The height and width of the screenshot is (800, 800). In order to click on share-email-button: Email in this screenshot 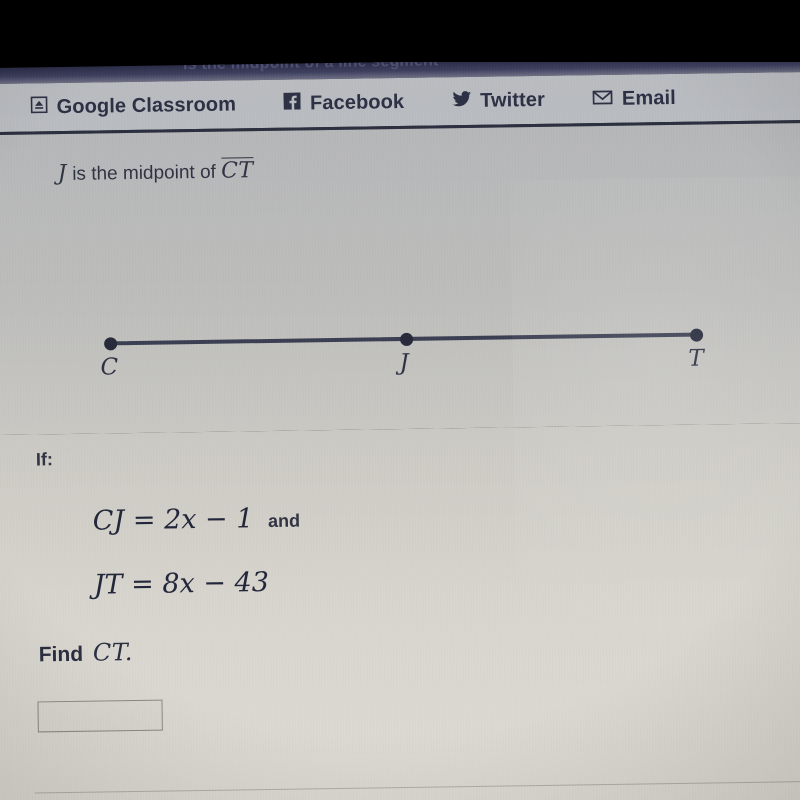, I will do `click(634, 98)`.